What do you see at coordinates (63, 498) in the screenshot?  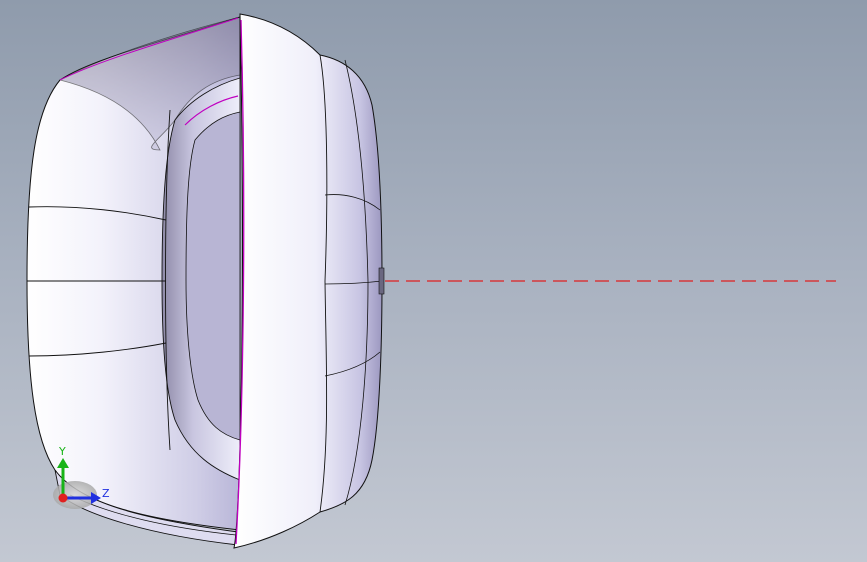 I see `triad-origin` at bounding box center [63, 498].